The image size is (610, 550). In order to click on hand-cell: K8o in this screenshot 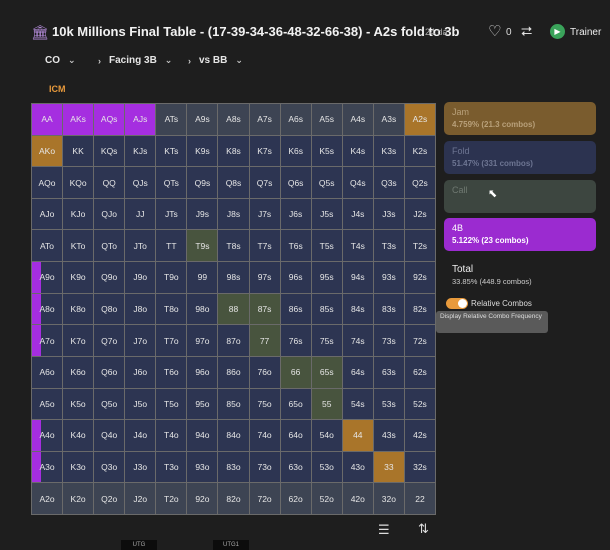, I will do `click(78, 309)`.